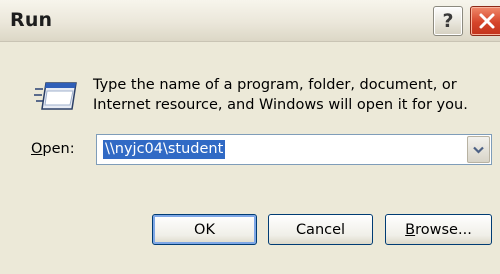 The width and height of the screenshot is (500, 274). What do you see at coordinates (31, 20) in the screenshot?
I see `window-title: Run` at bounding box center [31, 20].